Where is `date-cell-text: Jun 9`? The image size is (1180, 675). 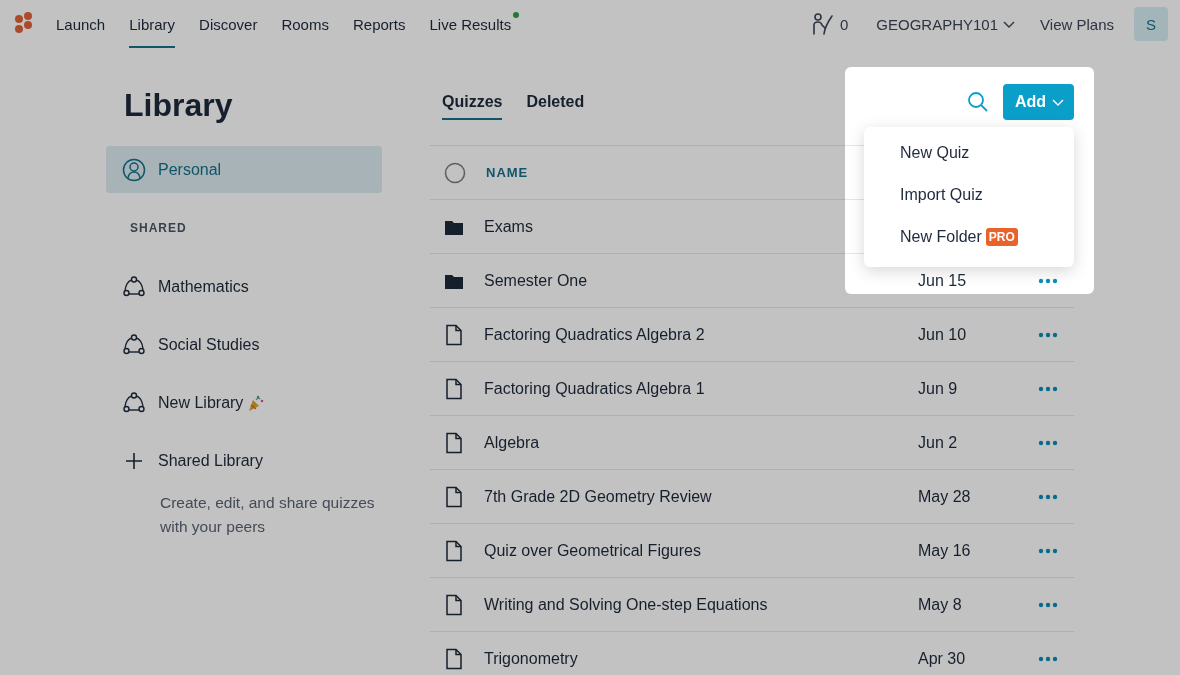 date-cell-text: Jun 9 is located at coordinates (938, 388).